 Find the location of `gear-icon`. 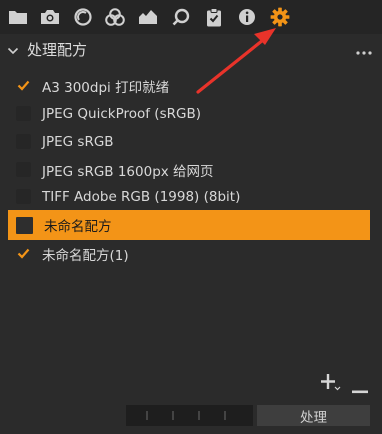

gear-icon is located at coordinates (280, 17).